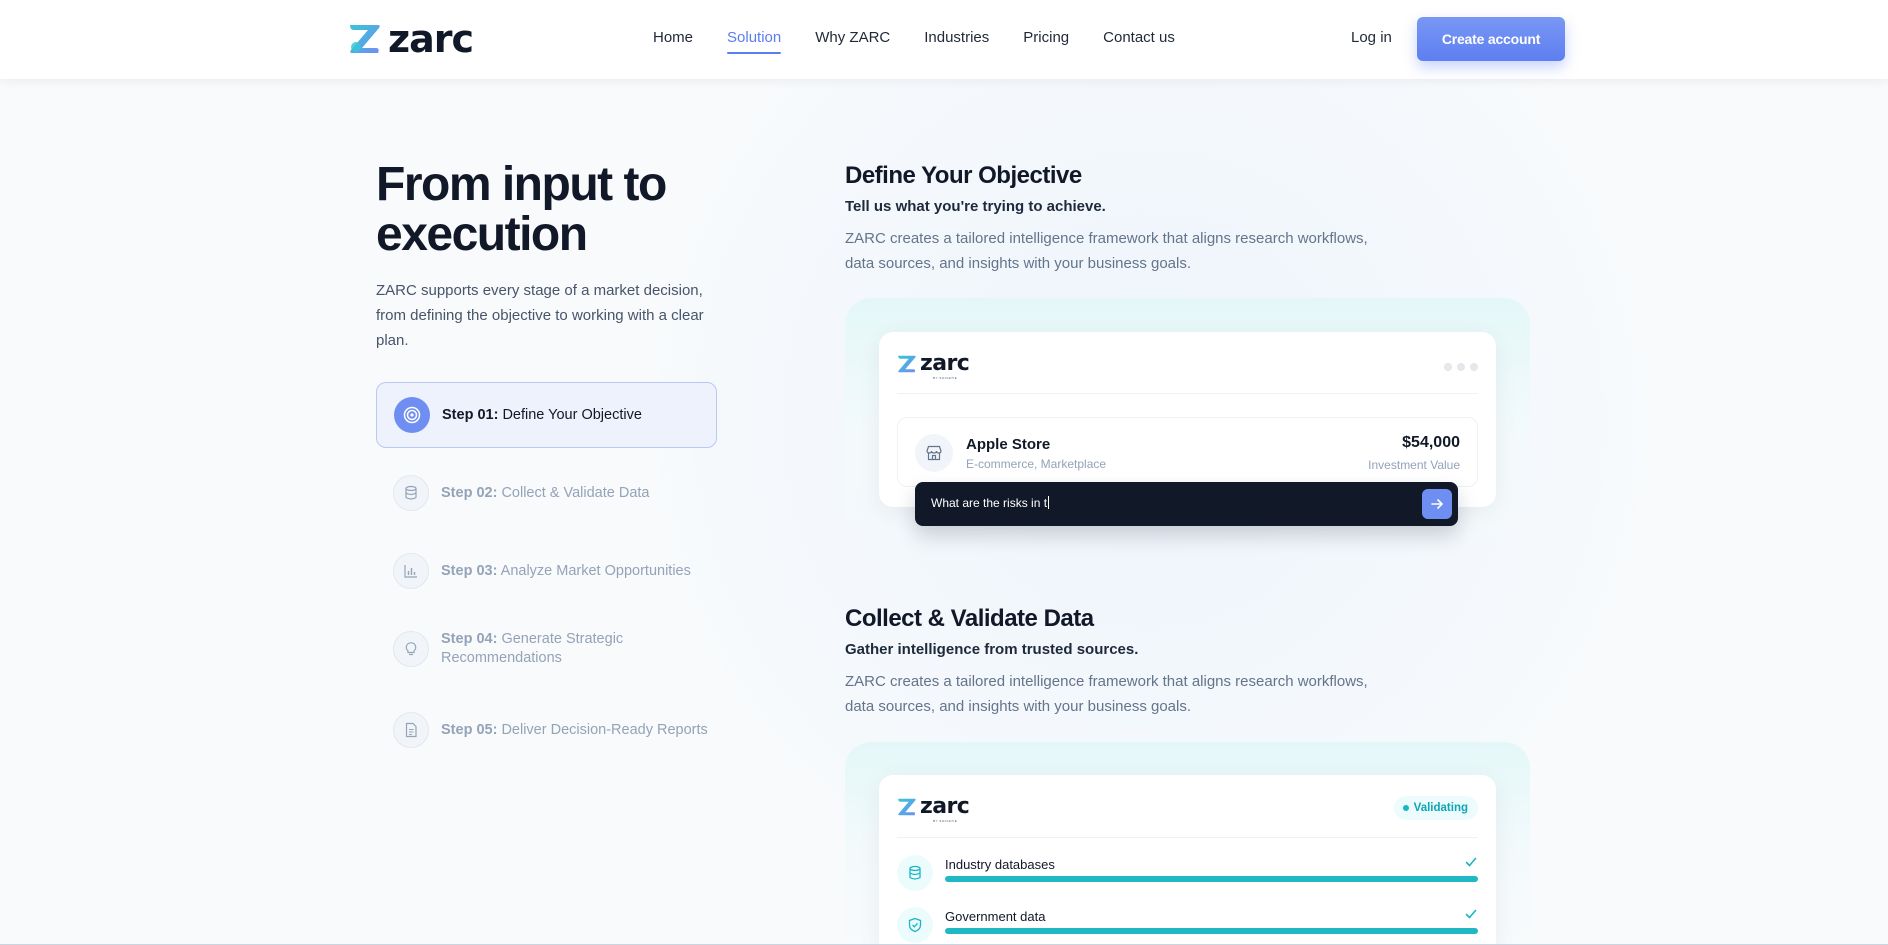 The width and height of the screenshot is (1888, 945). Describe the element at coordinates (1491, 39) in the screenshot. I see `create-account-button: Create account` at that location.